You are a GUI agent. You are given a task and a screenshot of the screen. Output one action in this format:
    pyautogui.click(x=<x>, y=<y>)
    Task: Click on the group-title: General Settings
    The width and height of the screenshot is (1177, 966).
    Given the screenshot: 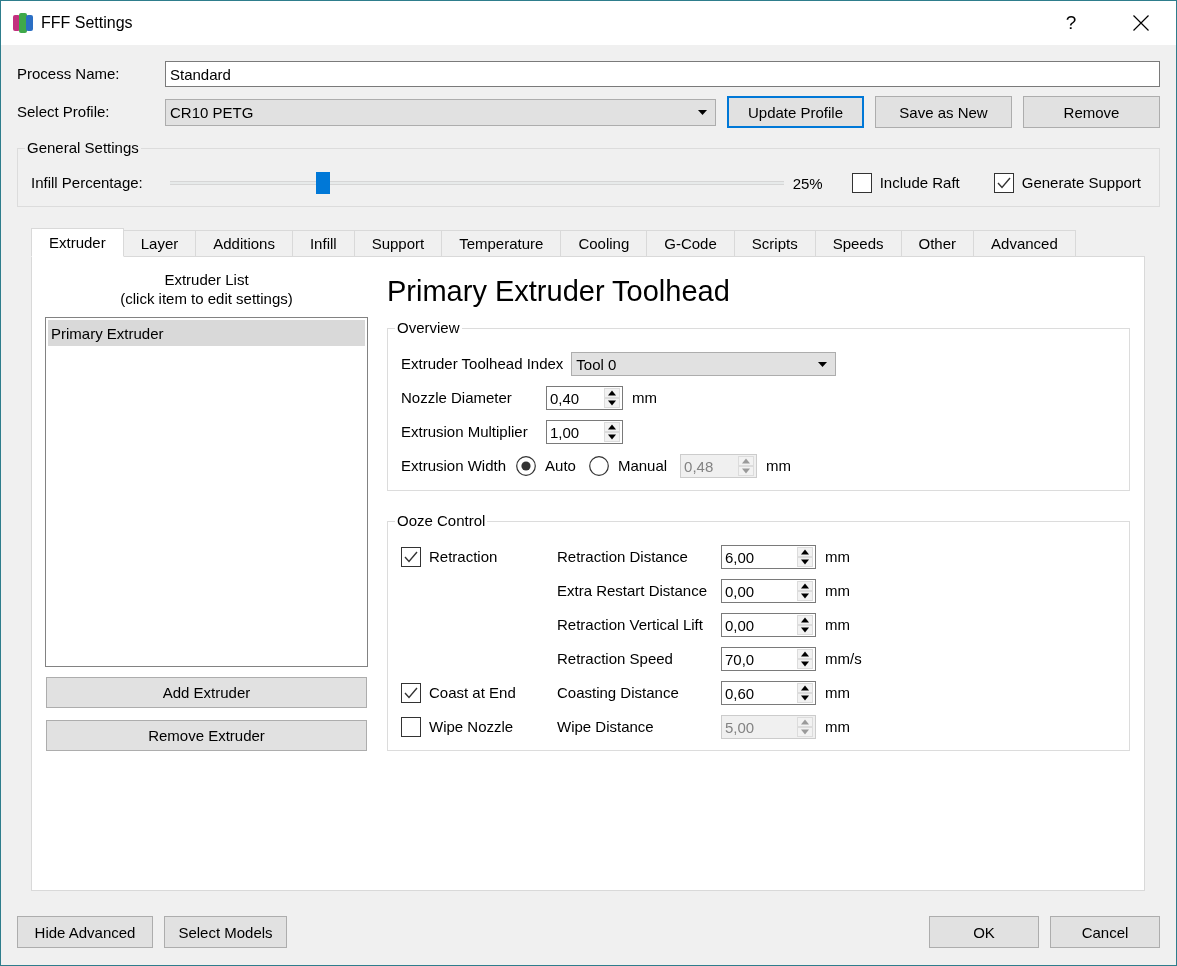 What is the action you would take?
    pyautogui.click(x=83, y=148)
    